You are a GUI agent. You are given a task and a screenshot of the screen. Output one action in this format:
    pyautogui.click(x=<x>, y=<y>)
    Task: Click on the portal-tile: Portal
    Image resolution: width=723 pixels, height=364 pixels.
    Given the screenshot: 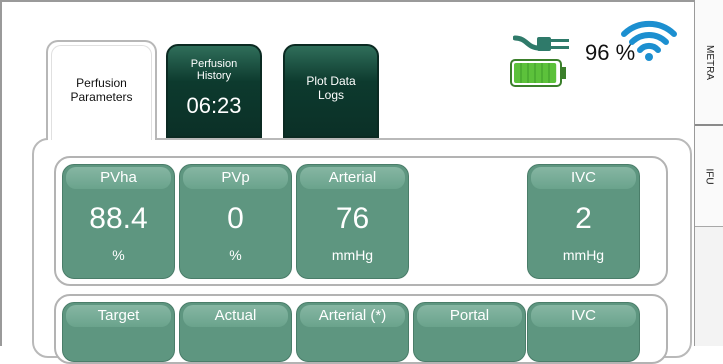 What is the action you would take?
    pyautogui.click(x=469, y=332)
    